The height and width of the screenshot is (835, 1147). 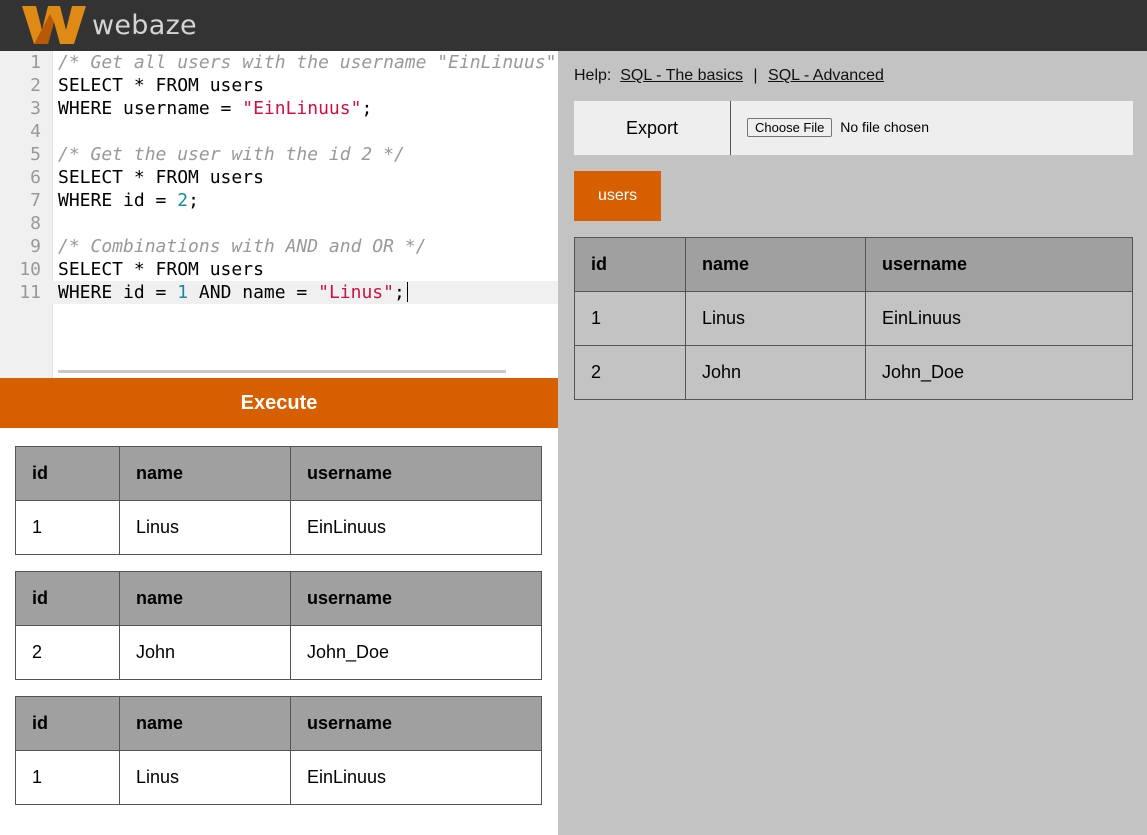 What do you see at coordinates (282, 371) in the screenshot?
I see `horizontal-scrollbar` at bounding box center [282, 371].